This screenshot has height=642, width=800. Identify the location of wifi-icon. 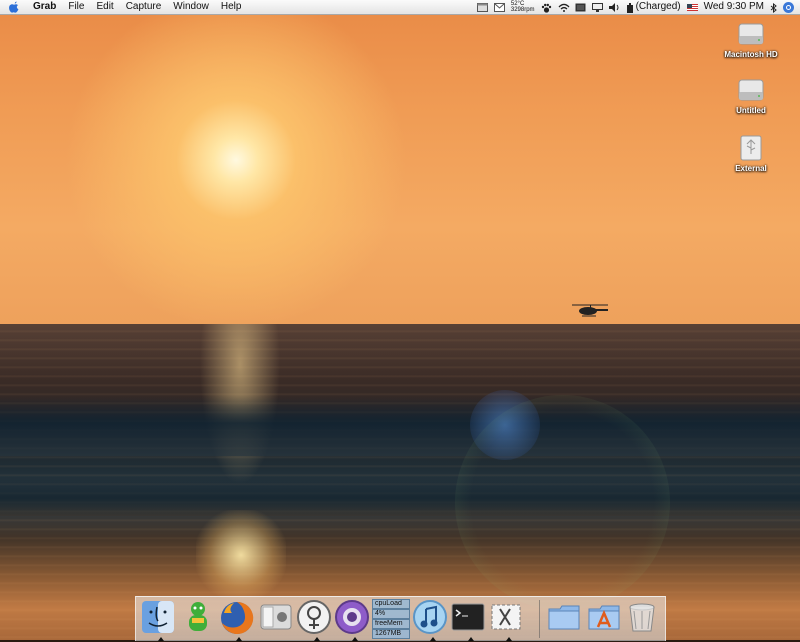
(564, 7).